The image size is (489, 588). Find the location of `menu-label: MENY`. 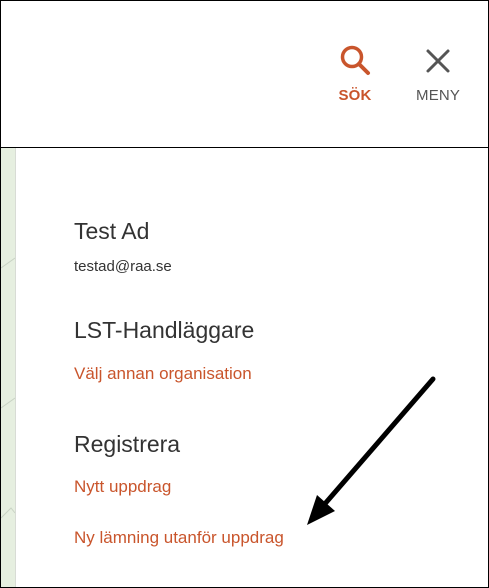

menu-label: MENY is located at coordinates (438, 95).